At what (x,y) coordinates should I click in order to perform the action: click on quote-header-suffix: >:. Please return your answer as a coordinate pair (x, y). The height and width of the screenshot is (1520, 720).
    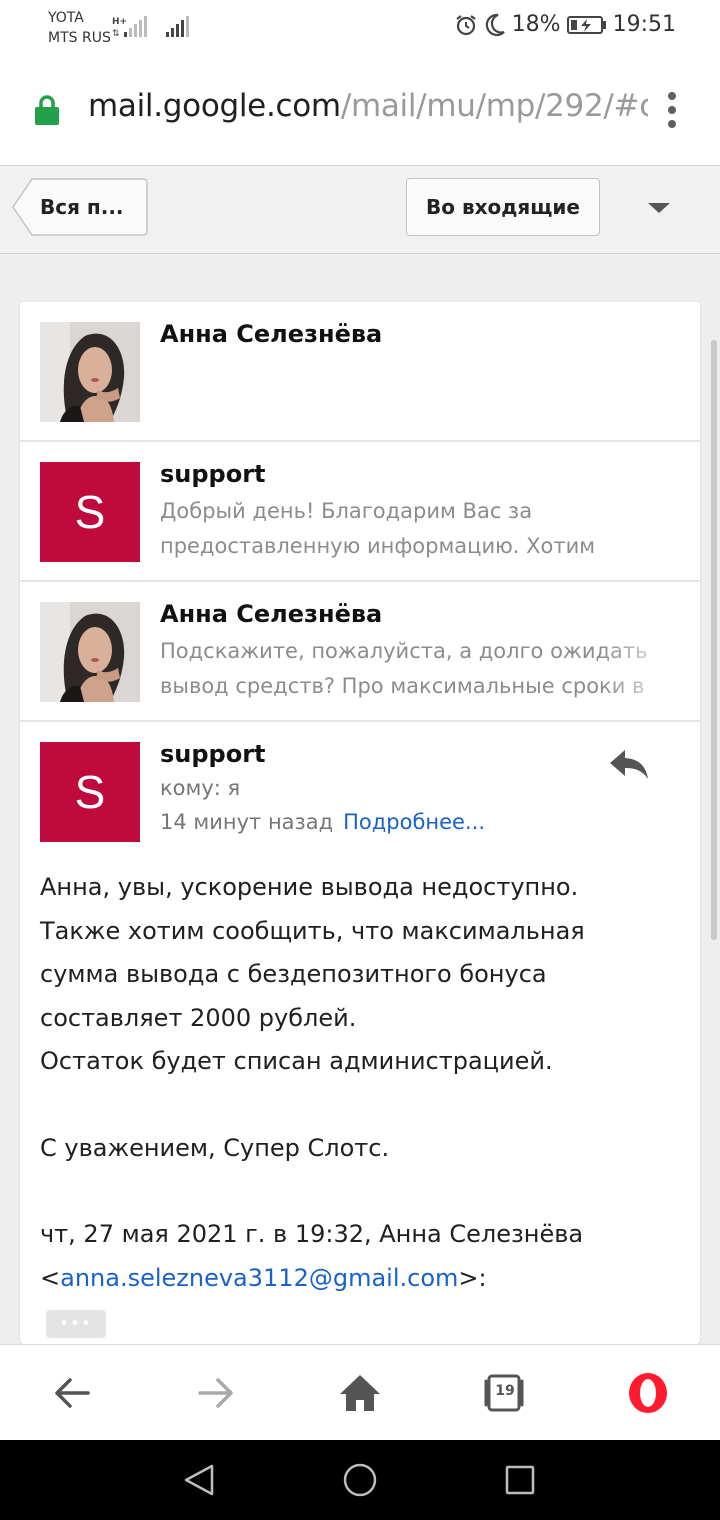
    Looking at the image, I should click on (472, 1278).